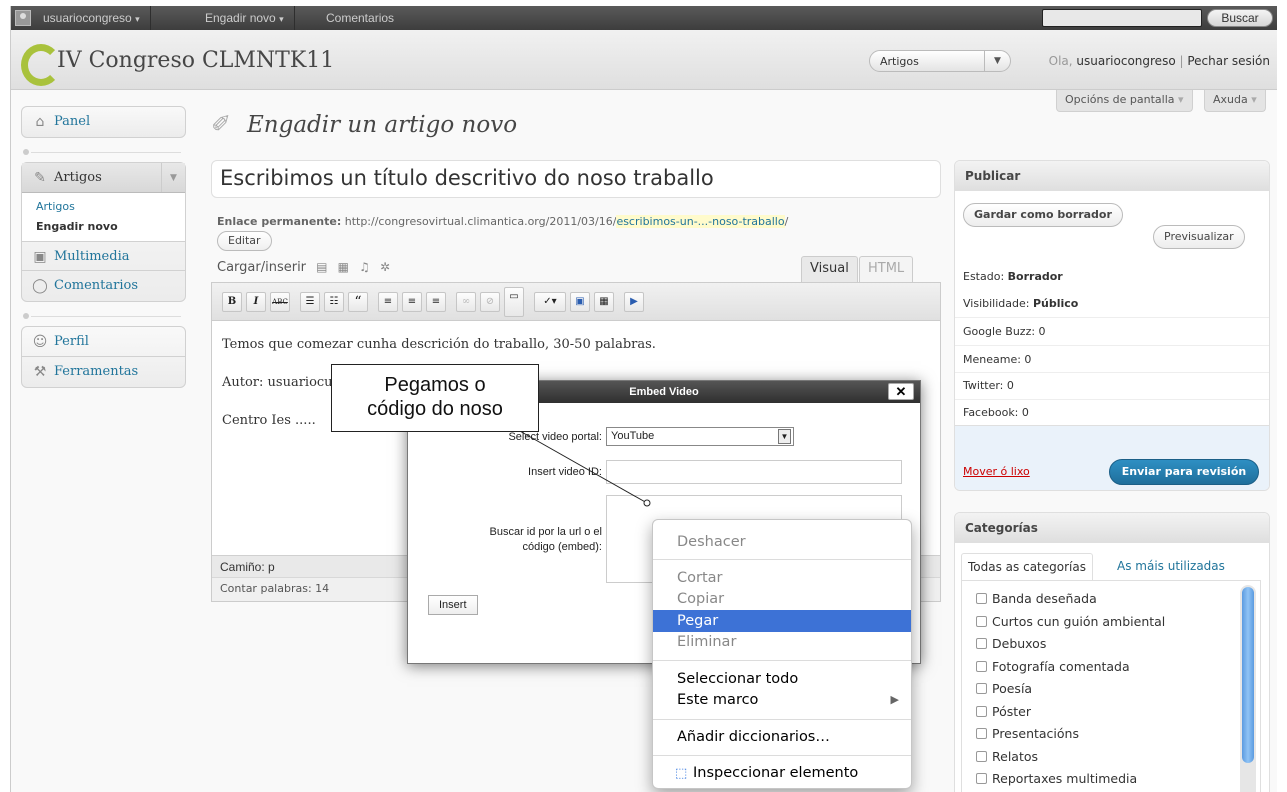 Image resolution: width=1287 pixels, height=792 pixels. I want to click on blockquote-button: “, so click(358, 302).